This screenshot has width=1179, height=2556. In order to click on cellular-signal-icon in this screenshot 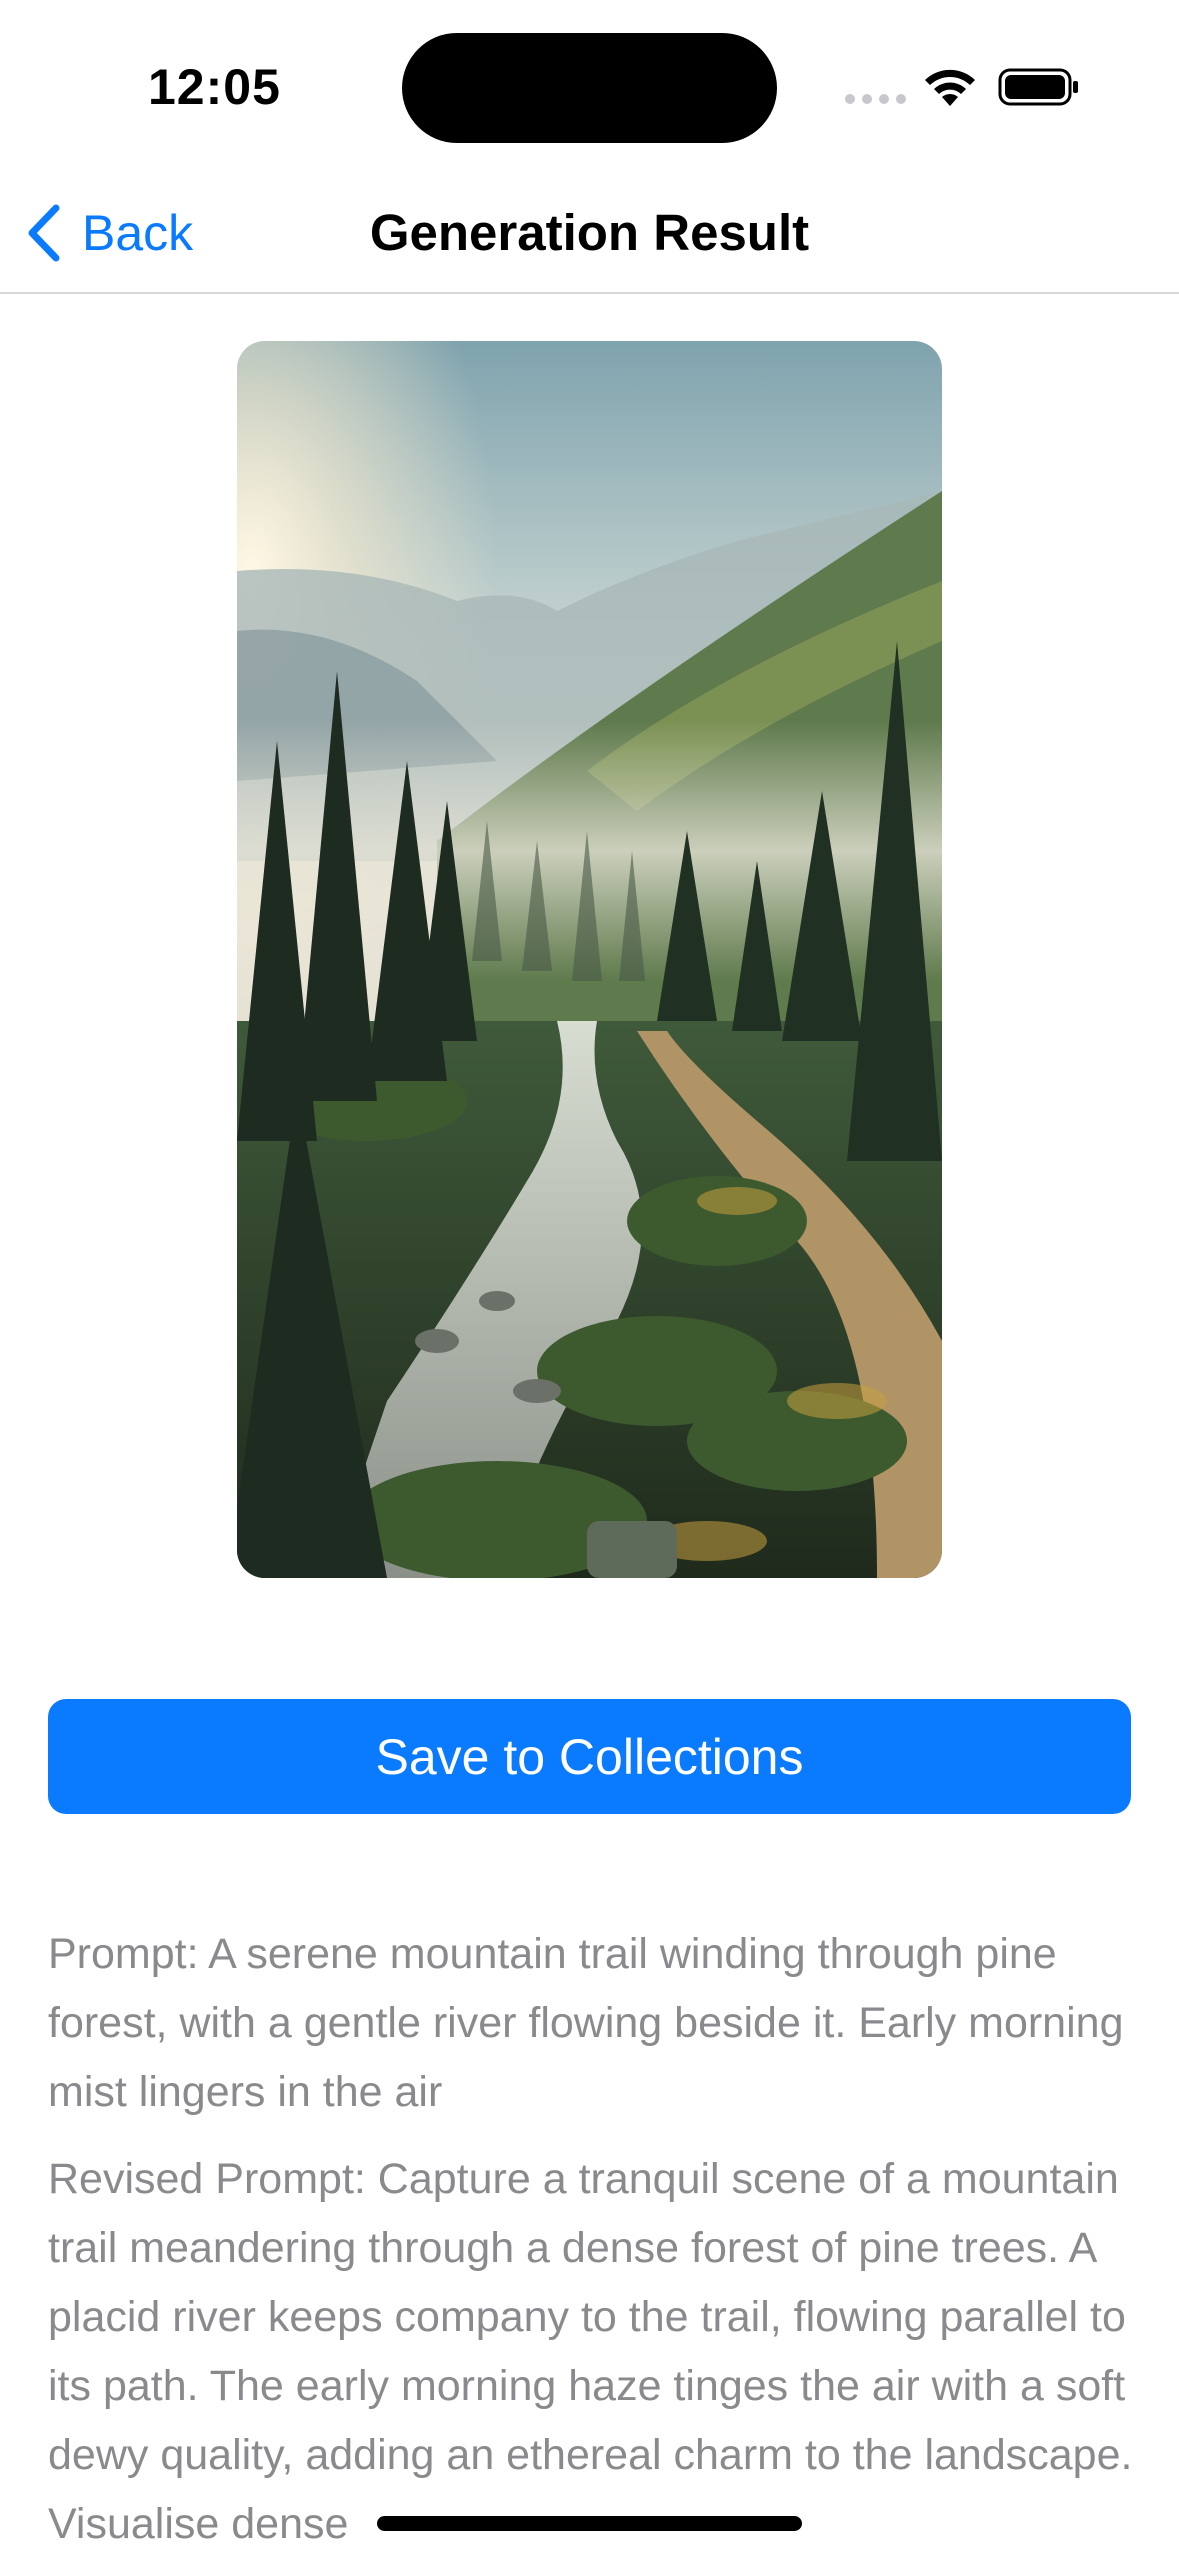, I will do `click(875, 99)`.